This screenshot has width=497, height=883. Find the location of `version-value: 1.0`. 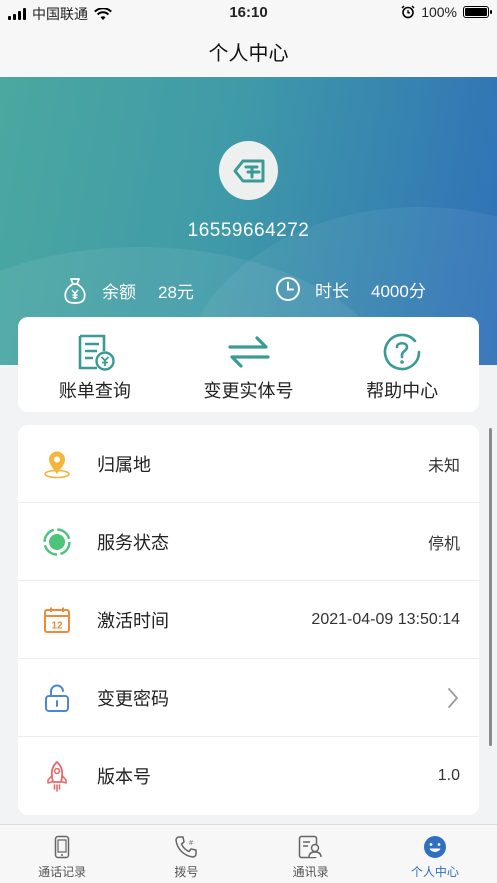

version-value: 1.0 is located at coordinates (448, 775).